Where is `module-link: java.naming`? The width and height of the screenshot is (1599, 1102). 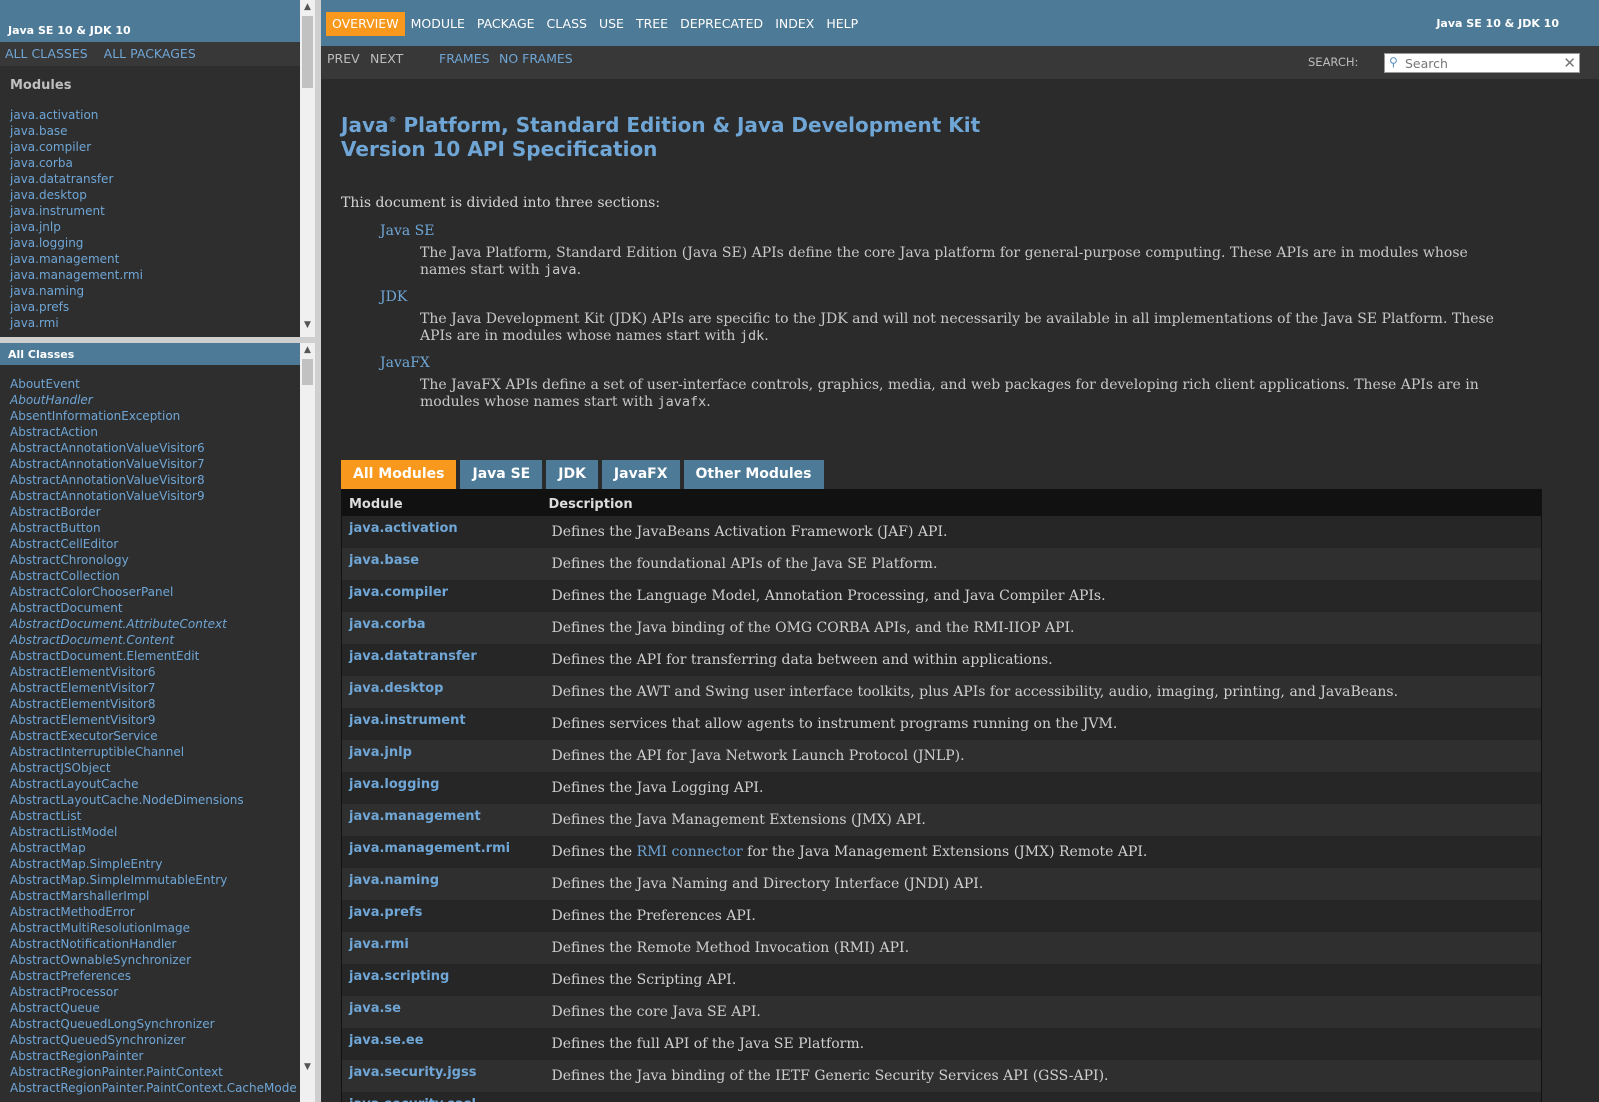 module-link: java.naming is located at coordinates (76, 291).